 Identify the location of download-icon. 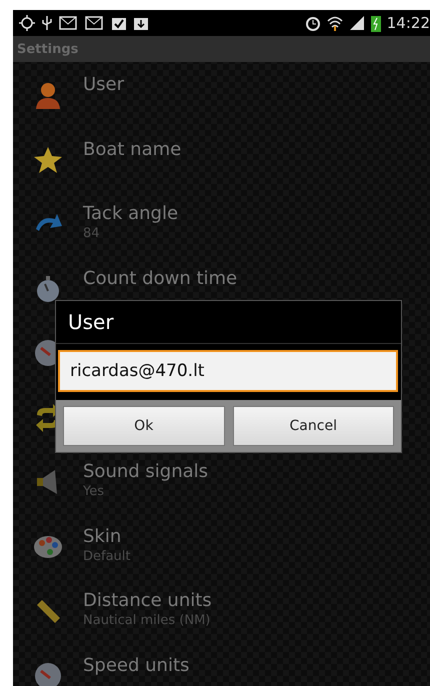
(141, 23).